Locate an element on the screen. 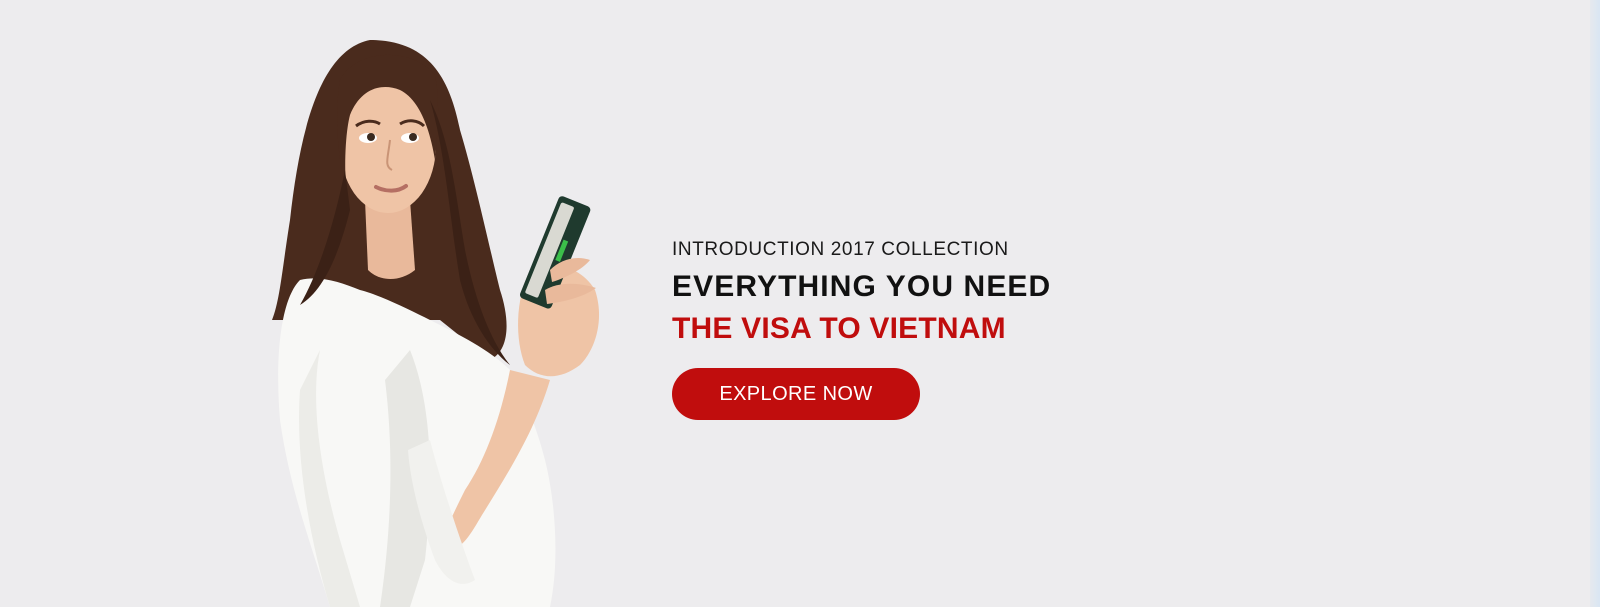 The width and height of the screenshot is (1600, 607). right-edge-strip is located at coordinates (1595, 303).